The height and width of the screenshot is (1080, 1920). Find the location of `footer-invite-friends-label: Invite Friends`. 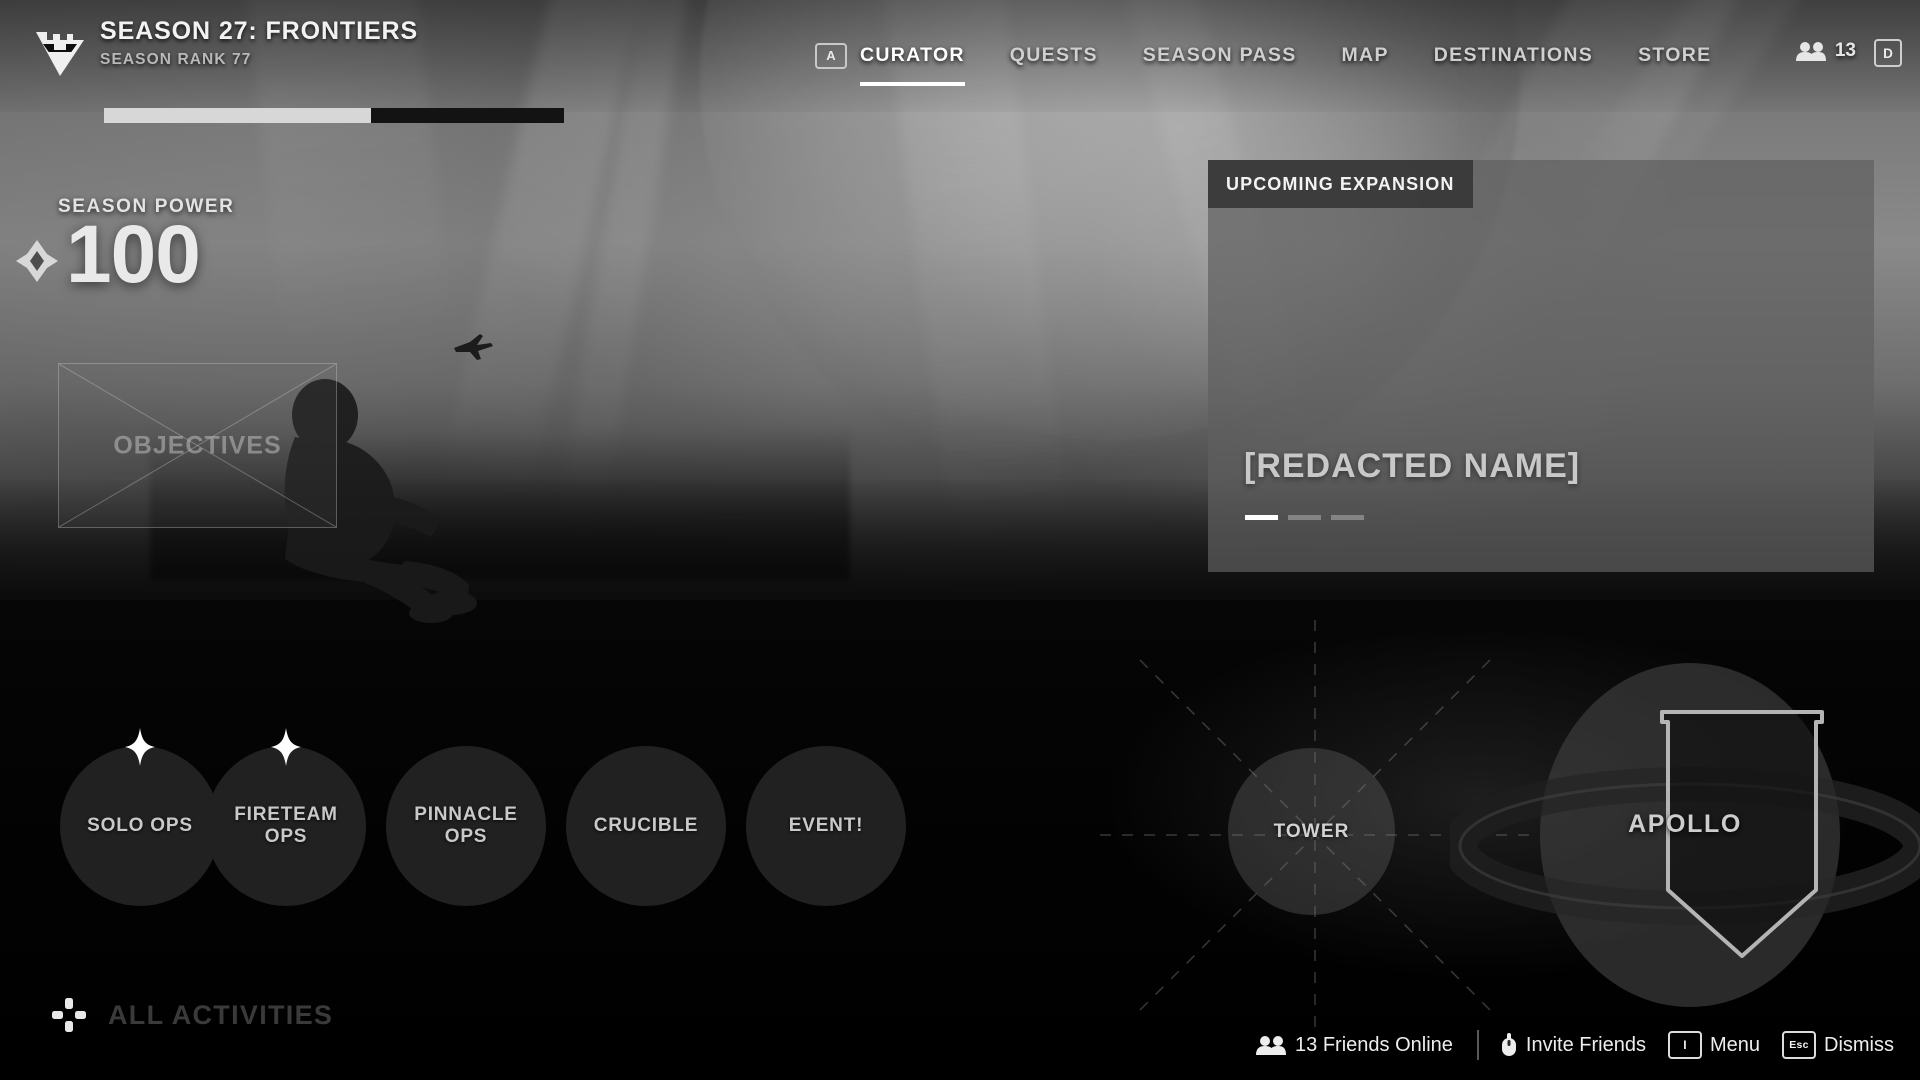

footer-invite-friends-label: Invite Friends is located at coordinates (1585, 1044).